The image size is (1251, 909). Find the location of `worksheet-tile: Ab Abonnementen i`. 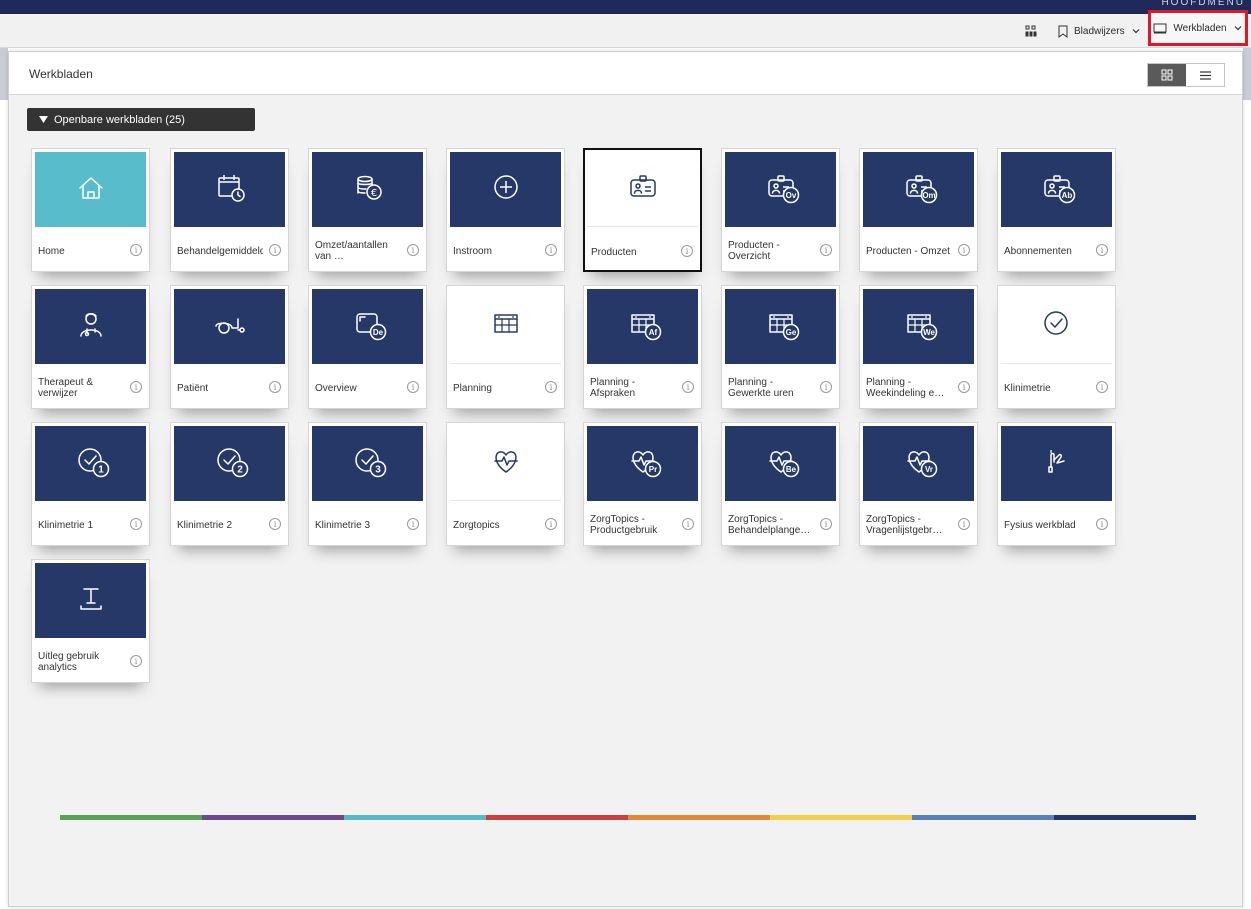

worksheet-tile: Ab Abonnementen i is located at coordinates (1056, 210).